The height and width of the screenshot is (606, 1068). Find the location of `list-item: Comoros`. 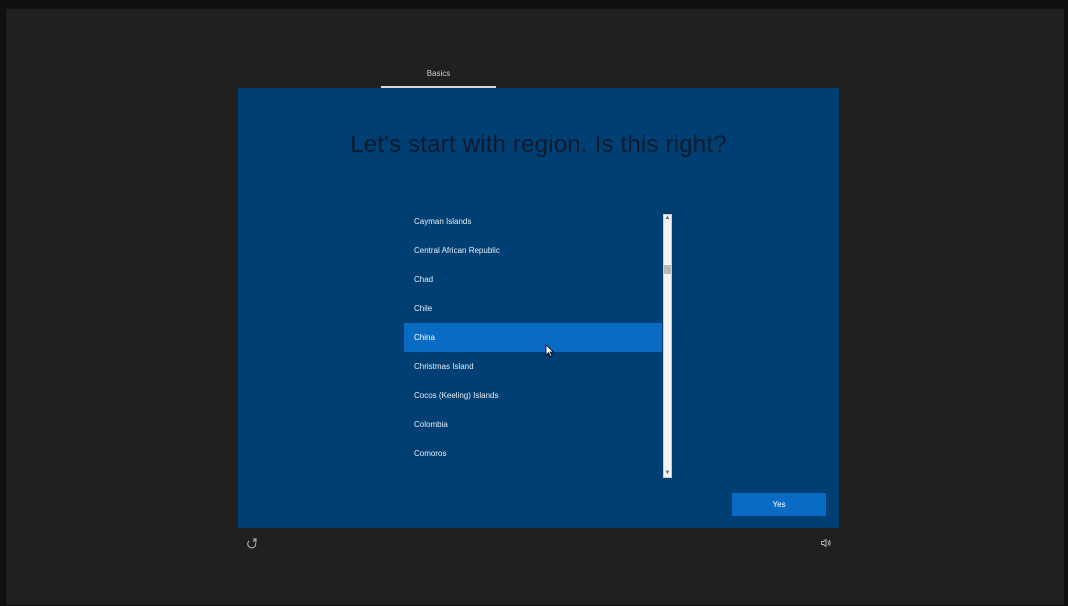

list-item: Comoros is located at coordinates (533, 453).